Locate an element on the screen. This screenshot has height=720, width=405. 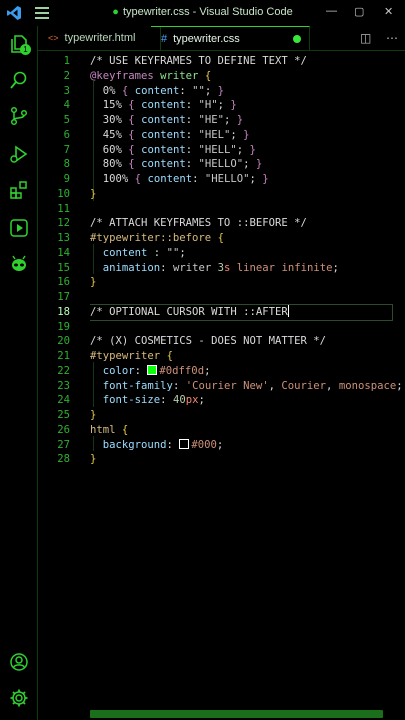
window-title: ● typewriter.css - Visual Studio Code is located at coordinates (202, 12).